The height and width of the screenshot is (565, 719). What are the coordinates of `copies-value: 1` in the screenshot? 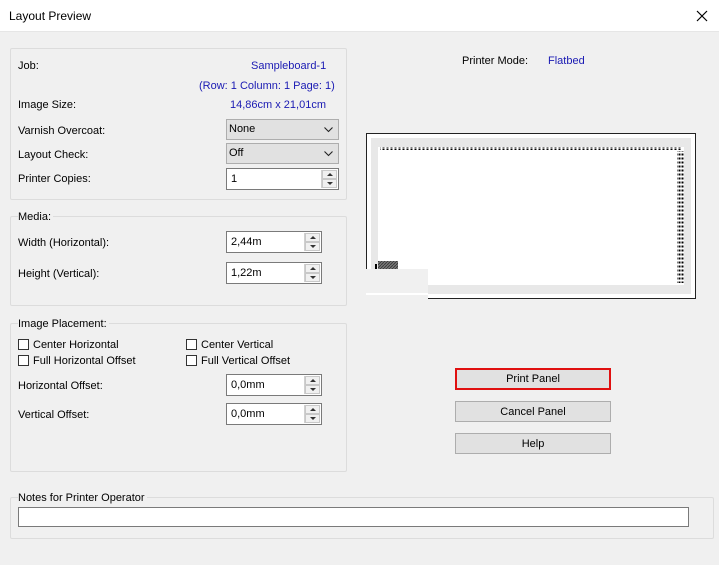 It's located at (234, 179).